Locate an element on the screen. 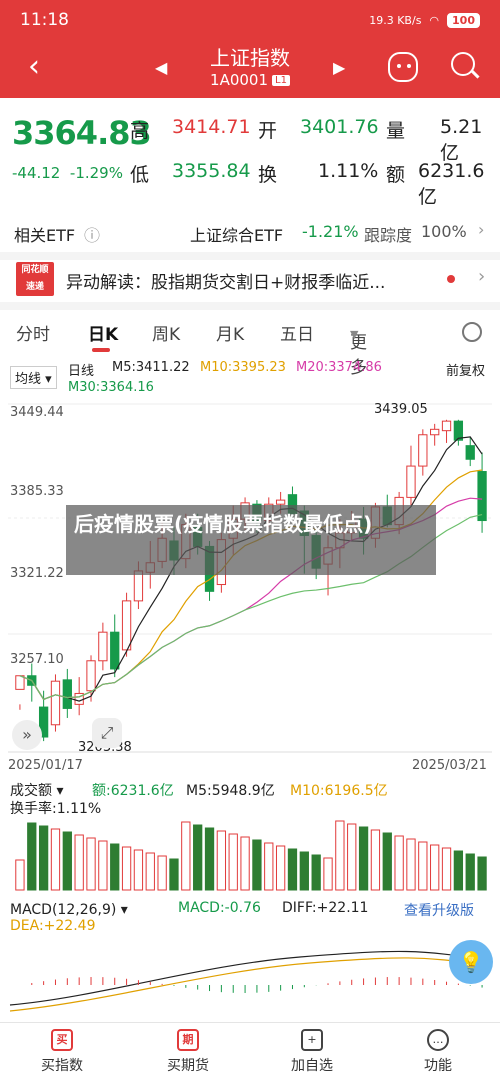 Image resolution: width=500 pixels, height=1083 pixels. ma10-value: M10:3395.23 is located at coordinates (243, 367).